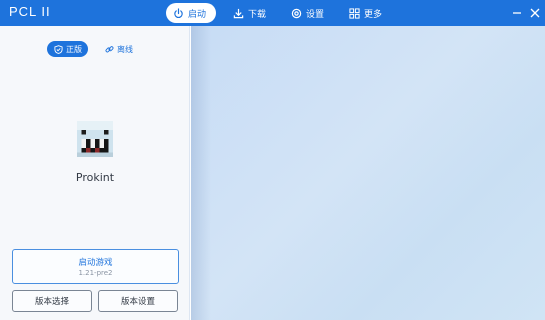 The image size is (545, 320). What do you see at coordinates (52, 301) in the screenshot?
I see `version-select-button: 版本选择` at bounding box center [52, 301].